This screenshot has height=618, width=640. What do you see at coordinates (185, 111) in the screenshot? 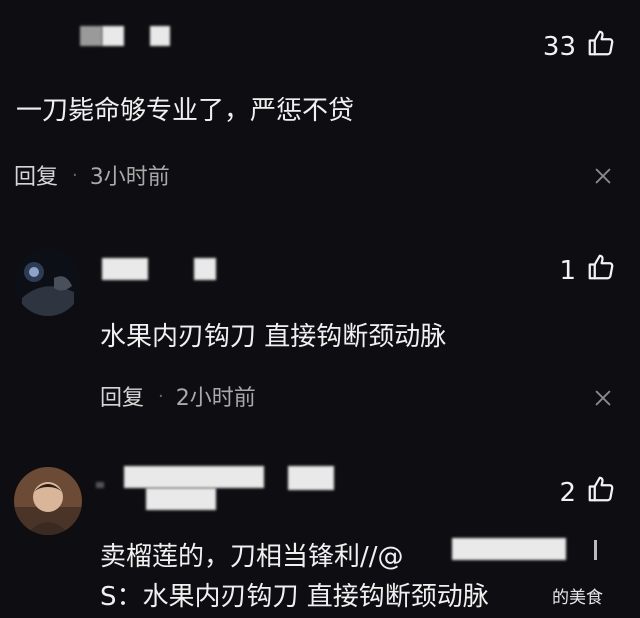
I see `comment-text: 一刀毙命够专业了，严惩不贷` at bounding box center [185, 111].